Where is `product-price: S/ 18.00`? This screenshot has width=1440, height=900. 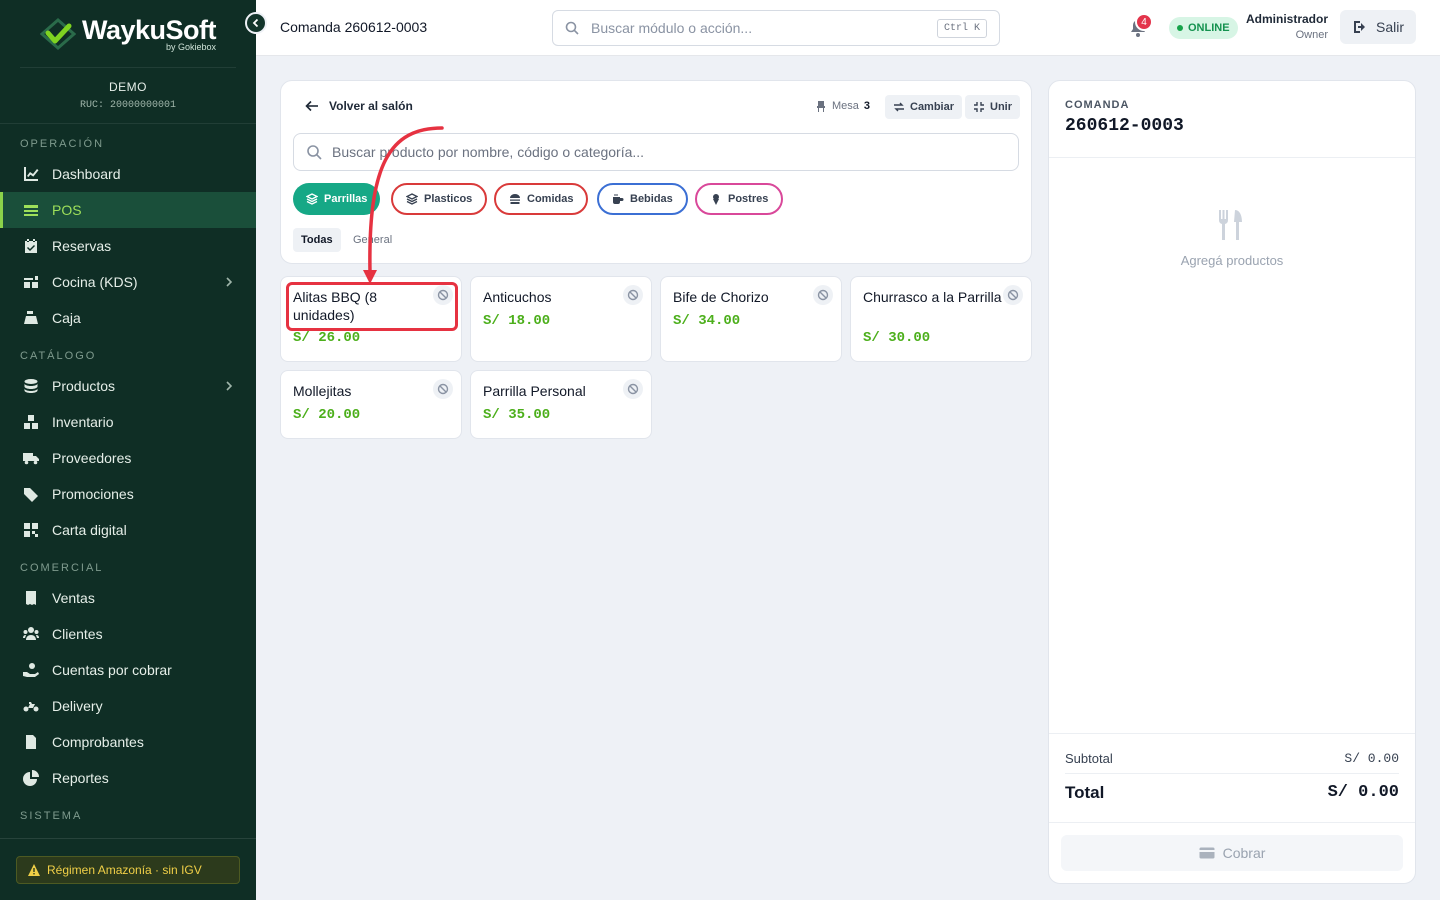 product-price: S/ 18.00 is located at coordinates (517, 321).